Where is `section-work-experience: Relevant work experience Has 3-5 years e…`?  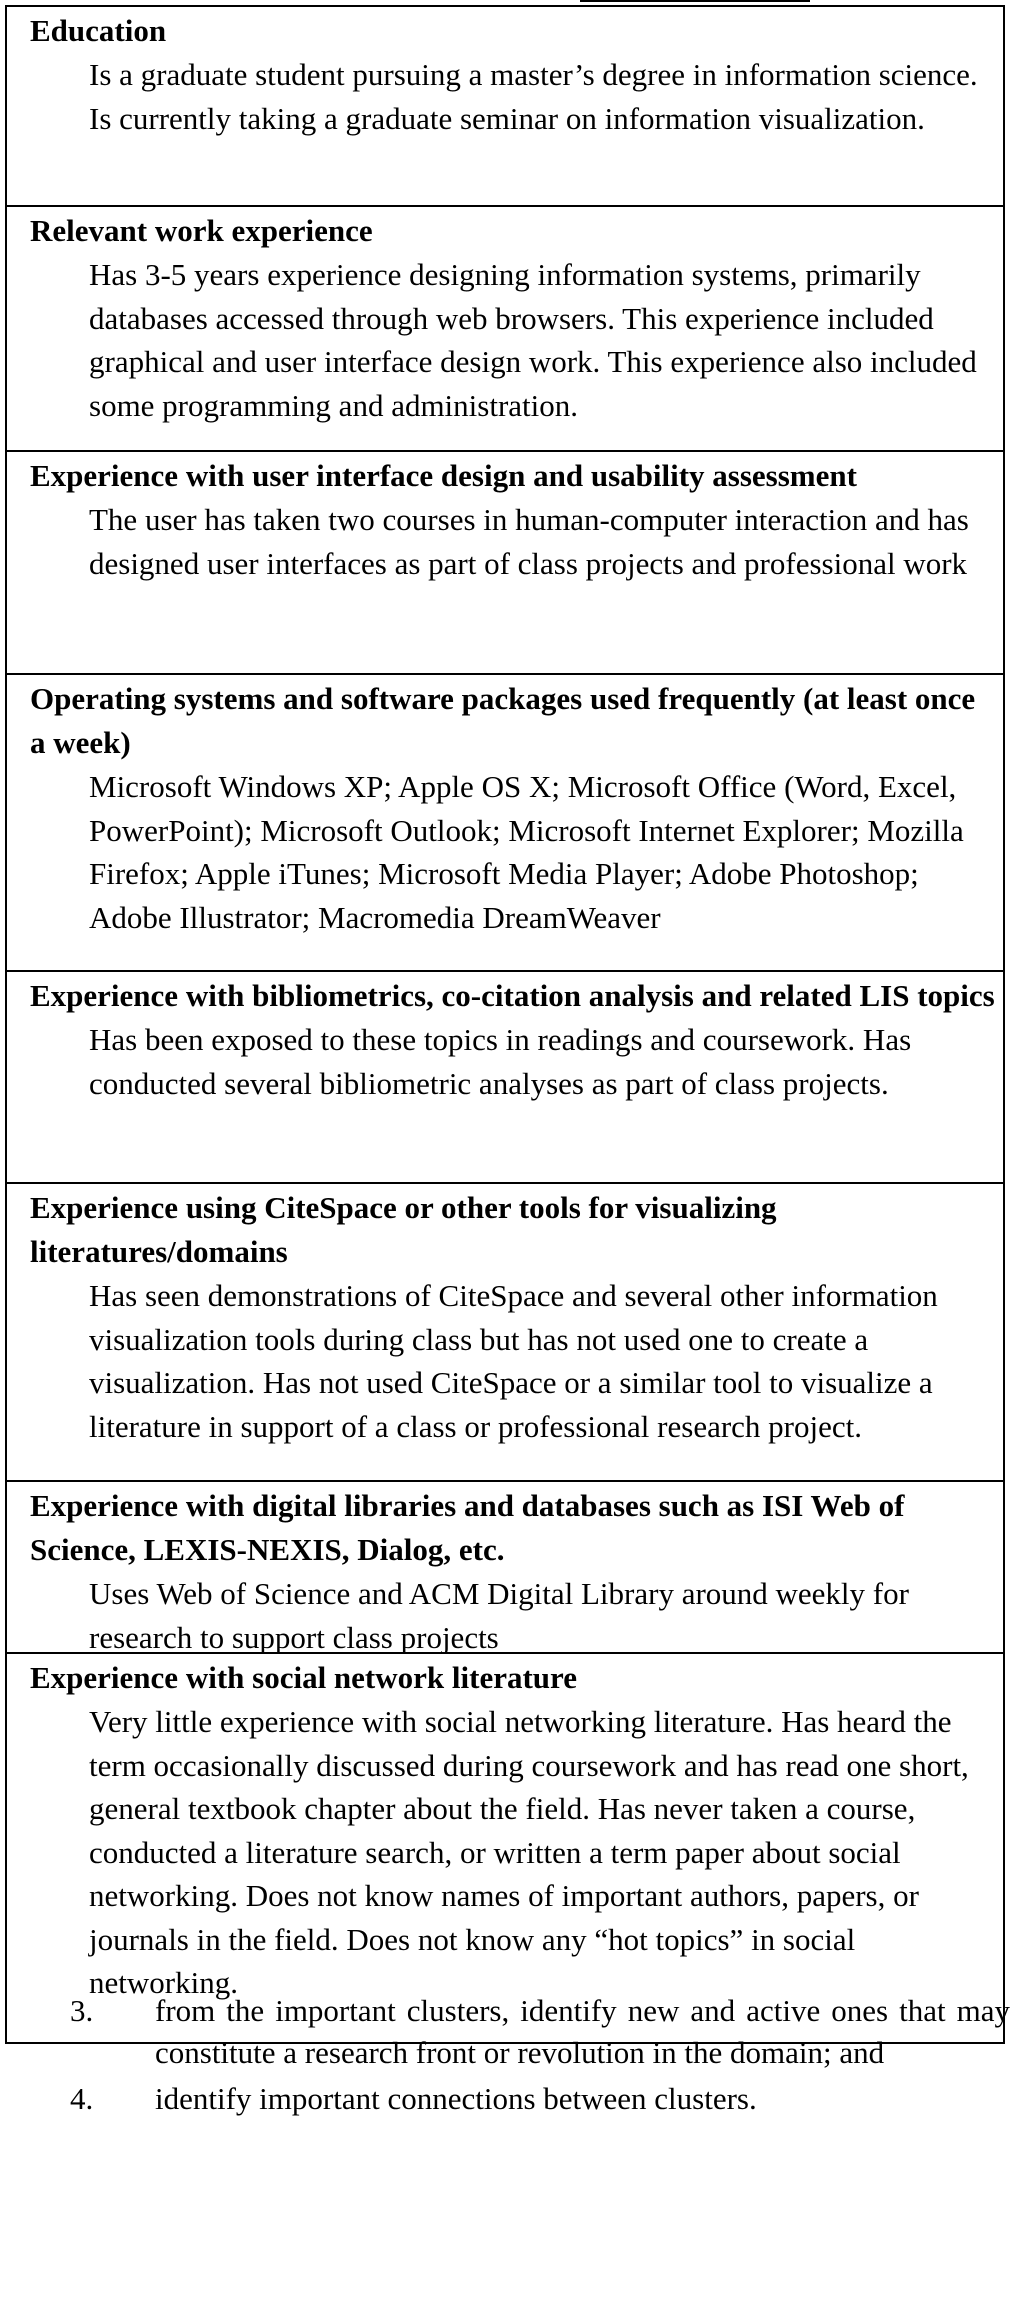
section-work-experience: Relevant work experience Has 3-5 years e… is located at coordinates (505, 327).